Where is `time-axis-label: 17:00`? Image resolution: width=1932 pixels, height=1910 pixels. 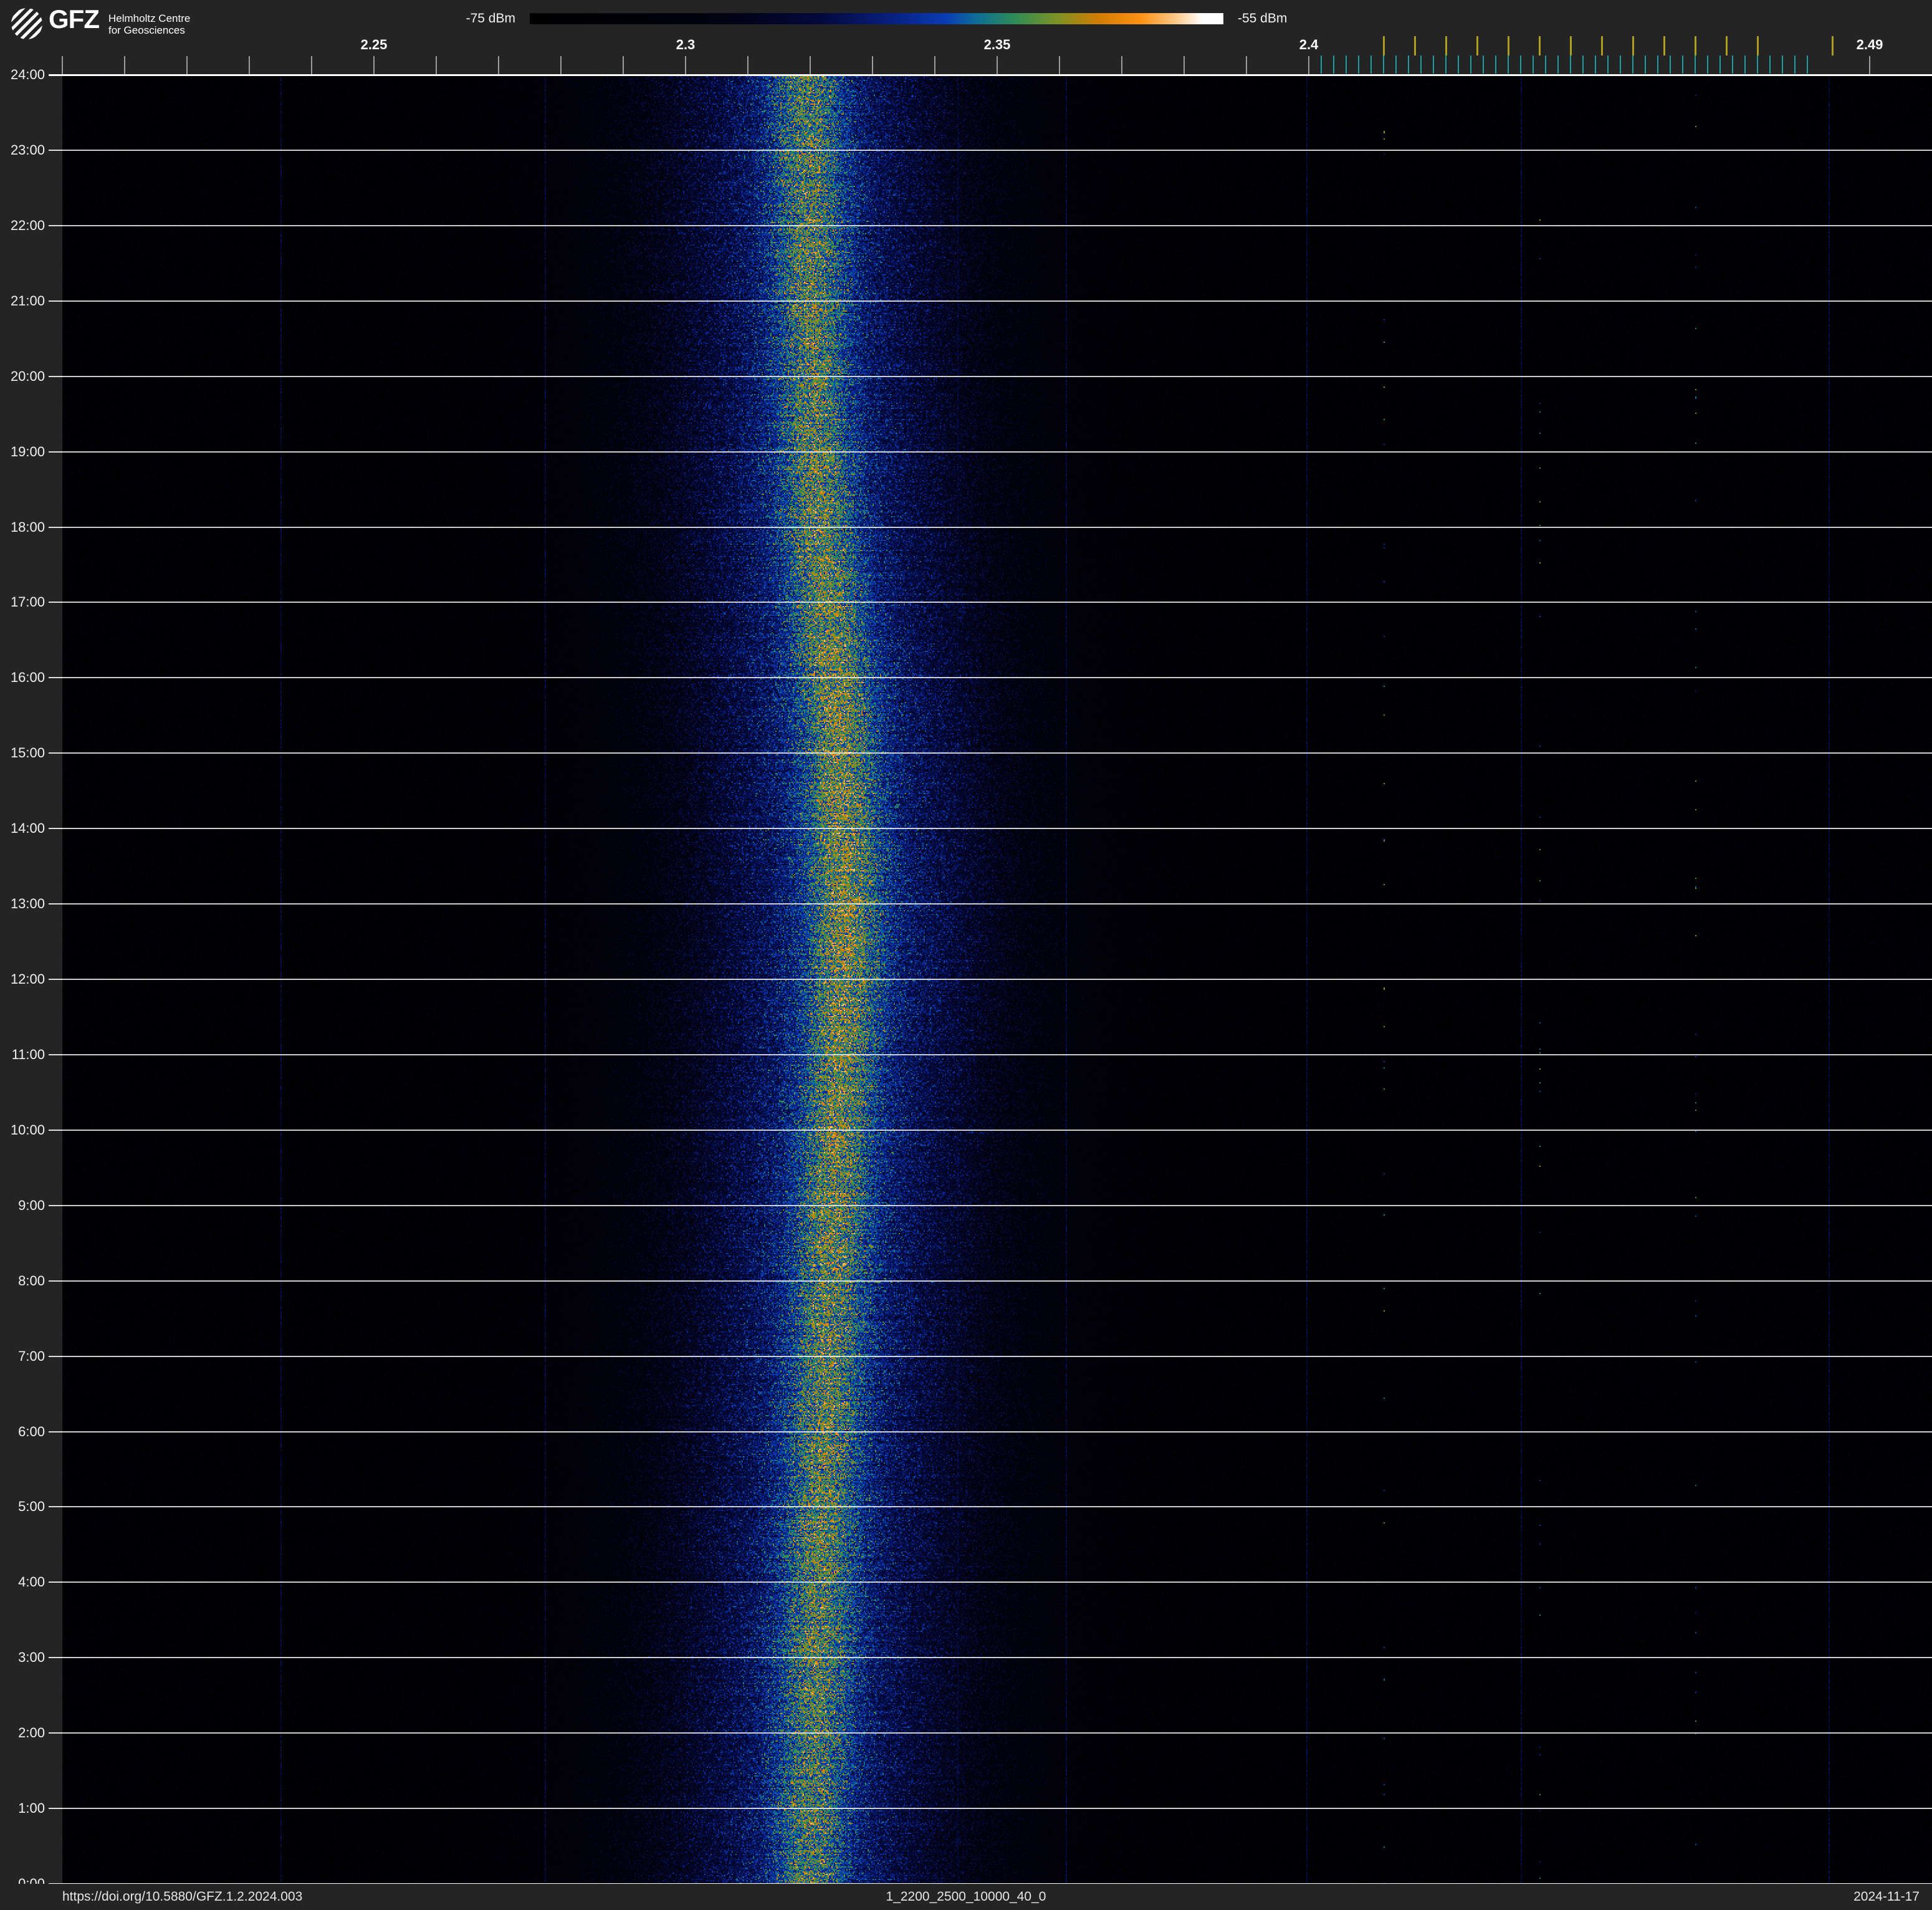 time-axis-label: 17:00 is located at coordinates (27, 602).